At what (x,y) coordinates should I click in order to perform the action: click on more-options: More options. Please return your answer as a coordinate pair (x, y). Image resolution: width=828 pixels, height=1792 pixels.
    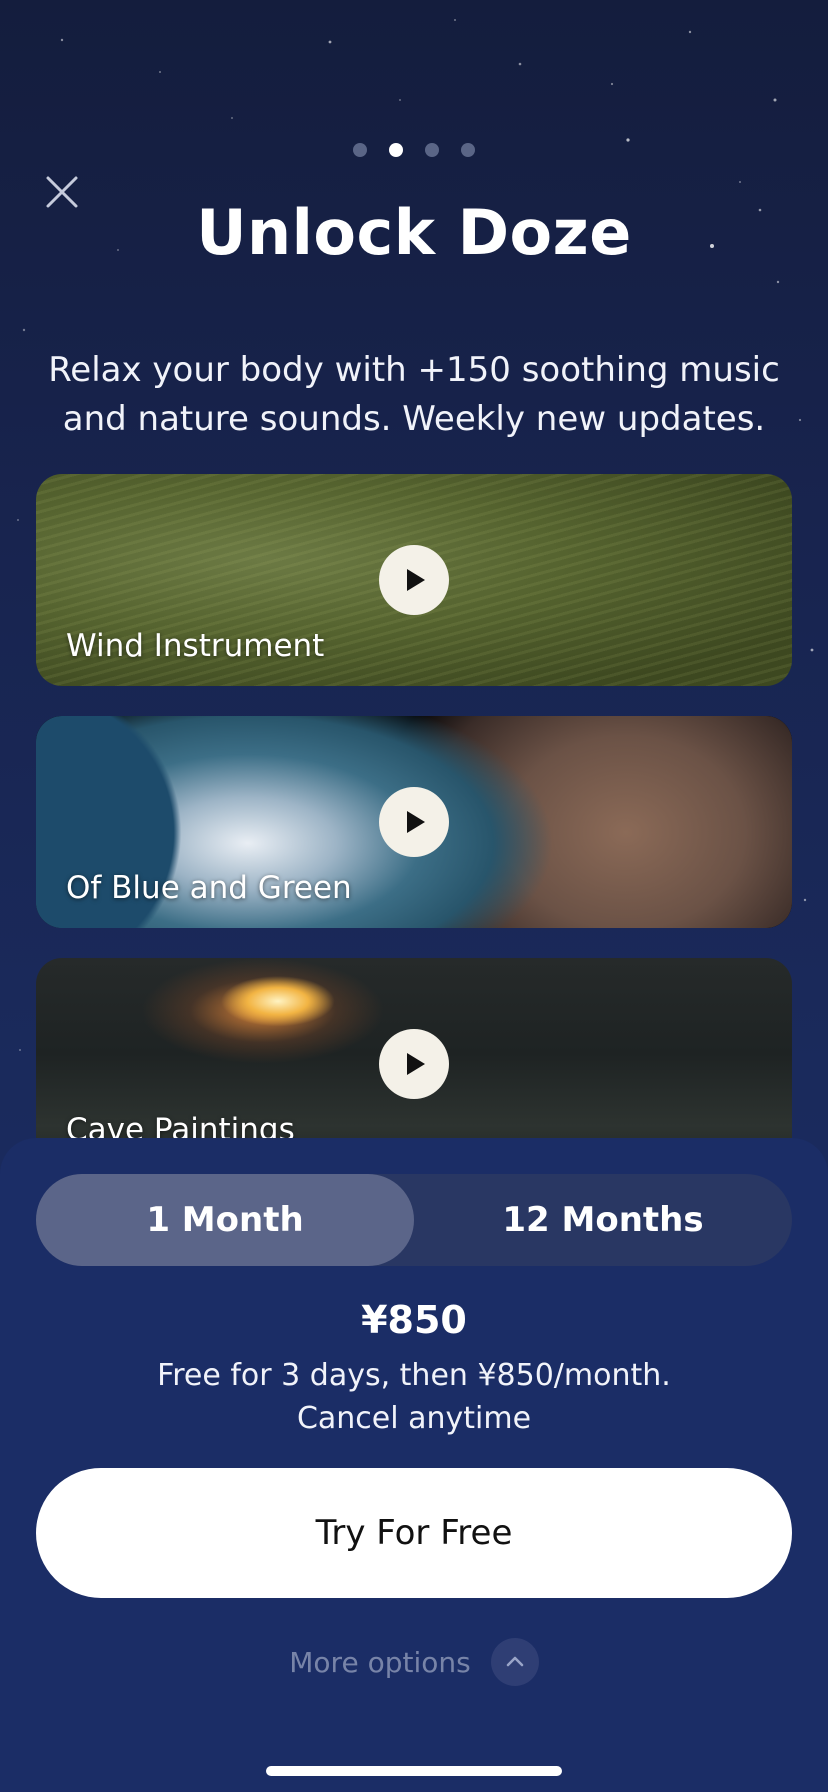
    Looking at the image, I should click on (414, 1662).